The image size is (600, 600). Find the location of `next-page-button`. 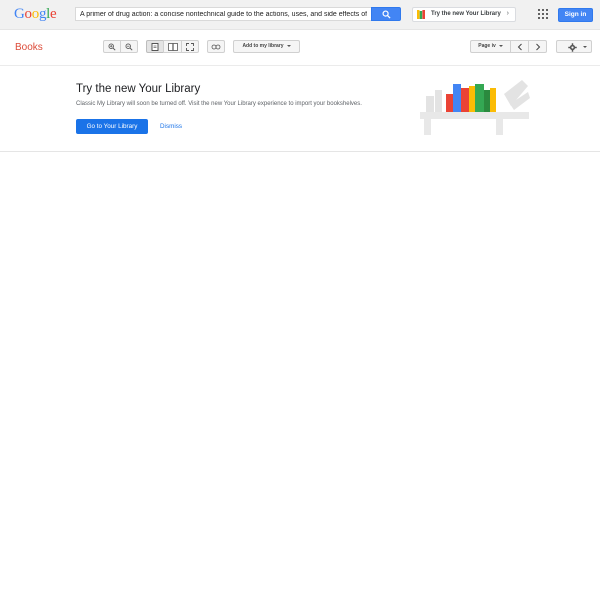

next-page-button is located at coordinates (537, 46).